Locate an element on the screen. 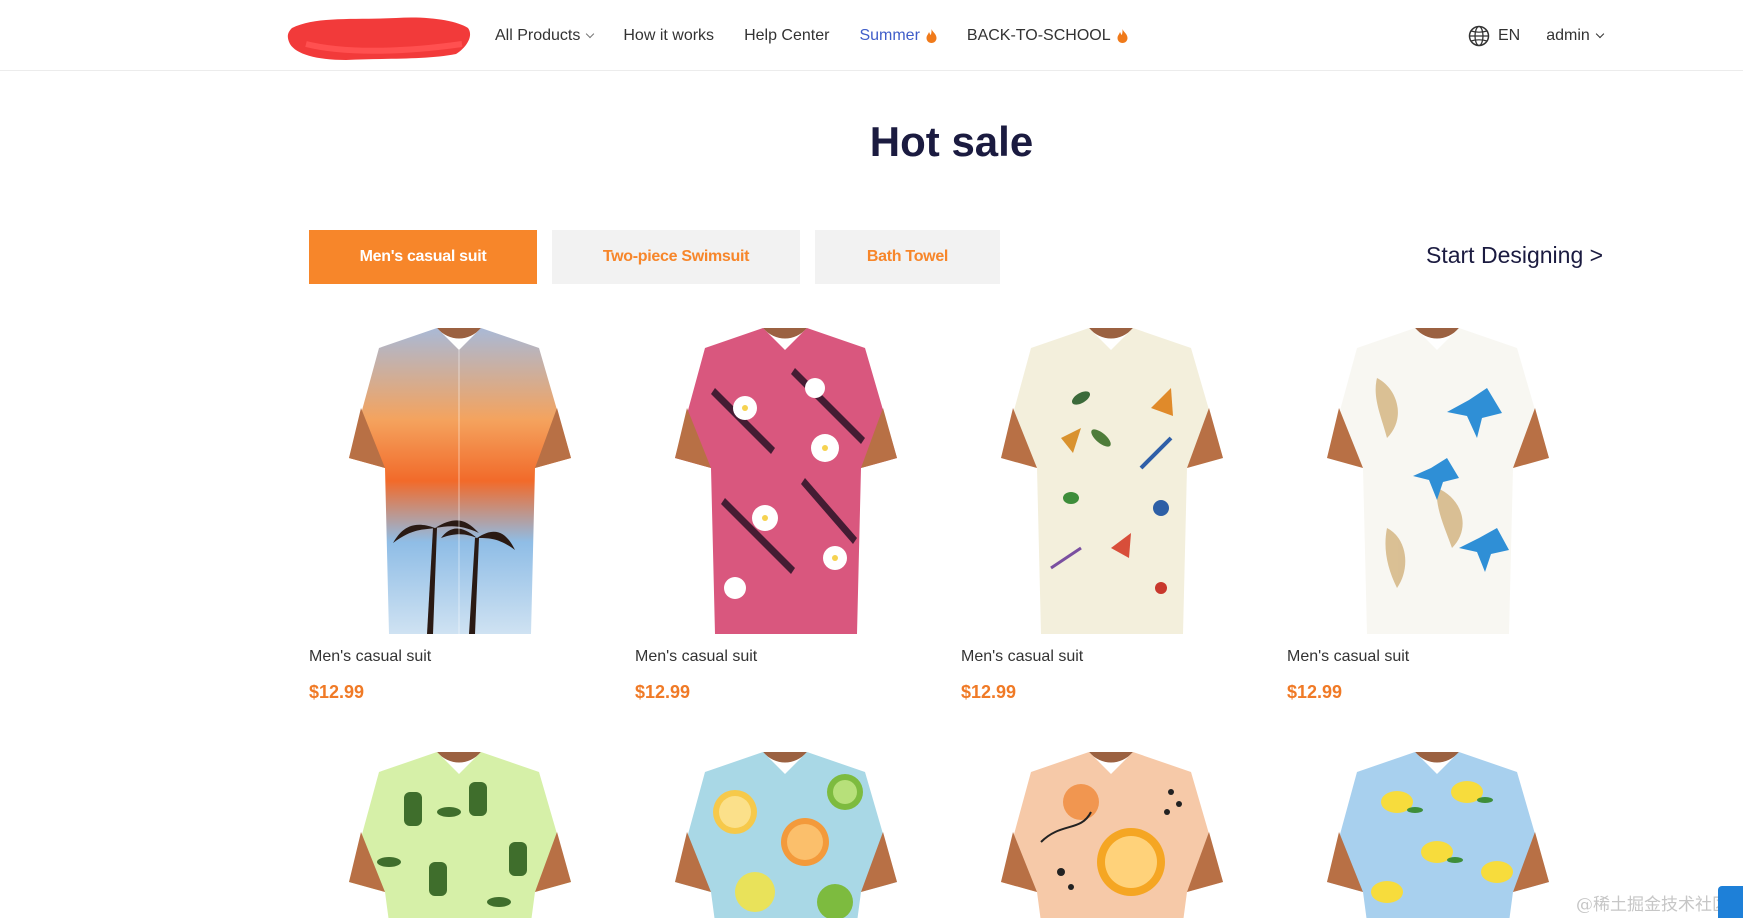  corner-widget is located at coordinates (1730, 902).